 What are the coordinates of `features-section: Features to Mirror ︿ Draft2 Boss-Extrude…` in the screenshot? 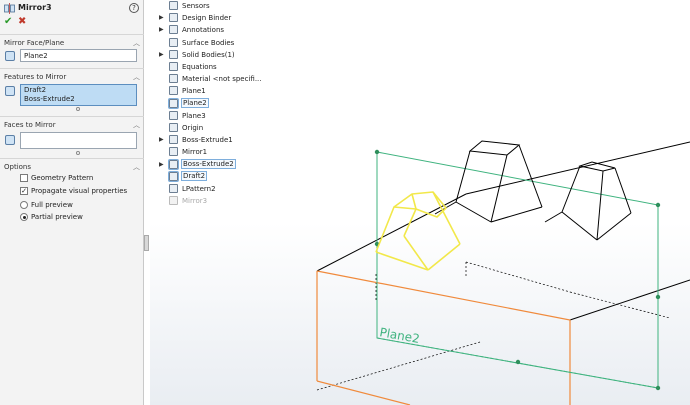 It's located at (72, 90).